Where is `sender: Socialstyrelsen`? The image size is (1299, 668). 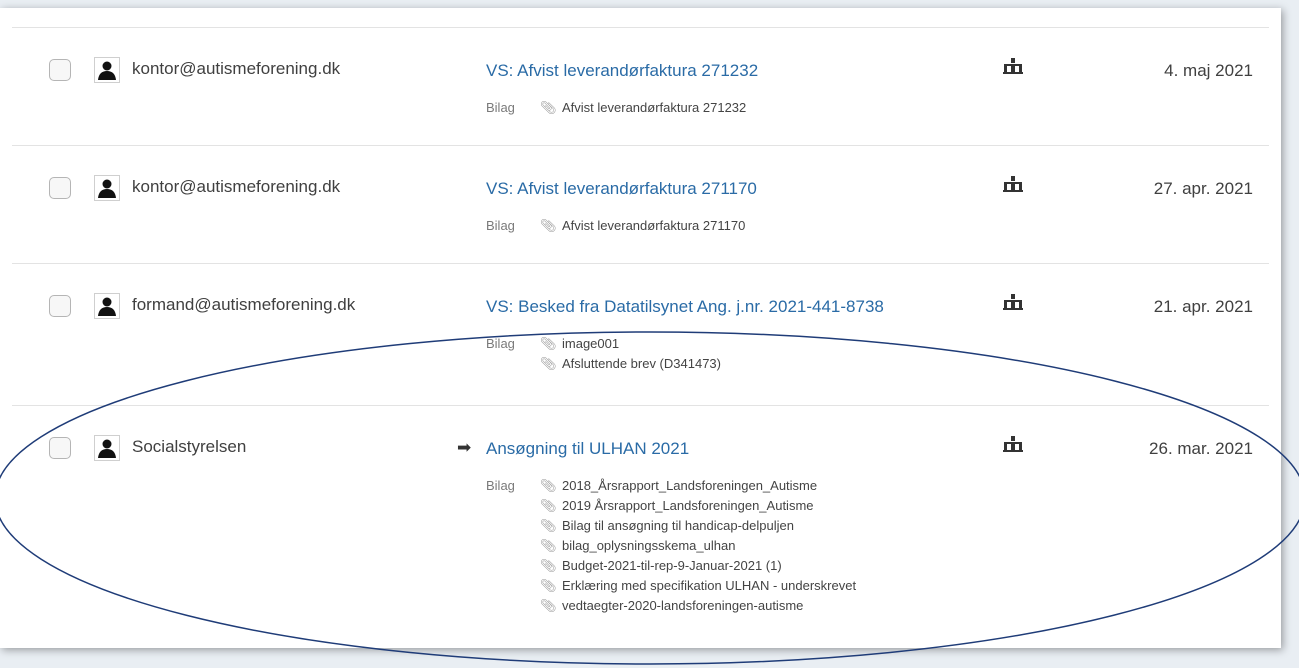
sender: Socialstyrelsen is located at coordinates (189, 446).